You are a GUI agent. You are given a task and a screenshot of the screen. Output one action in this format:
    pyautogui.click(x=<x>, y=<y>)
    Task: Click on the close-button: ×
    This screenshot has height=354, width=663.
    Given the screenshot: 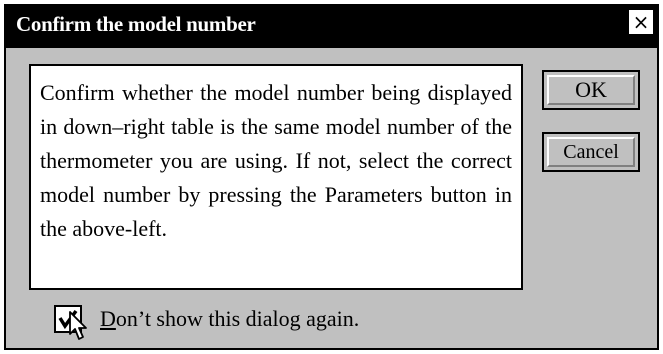 What is the action you would take?
    pyautogui.click(x=641, y=22)
    